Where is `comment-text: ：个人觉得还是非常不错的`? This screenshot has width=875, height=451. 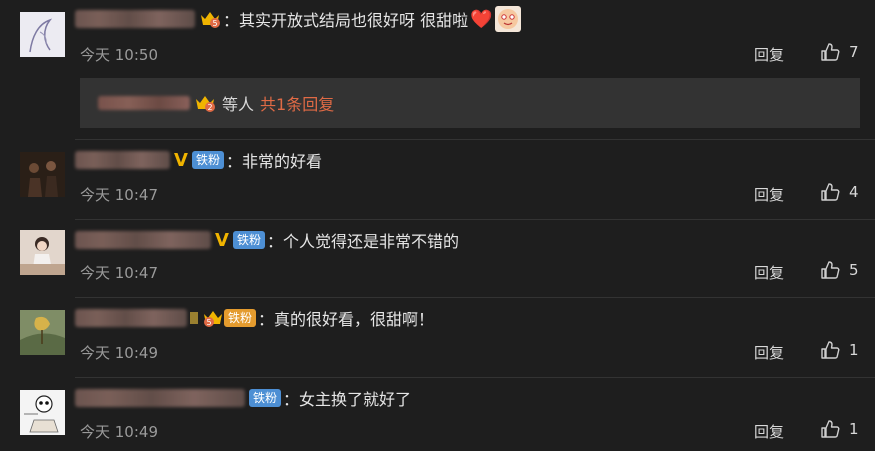
comment-text: ：个人觉得还是非常不错的 is located at coordinates (362, 241).